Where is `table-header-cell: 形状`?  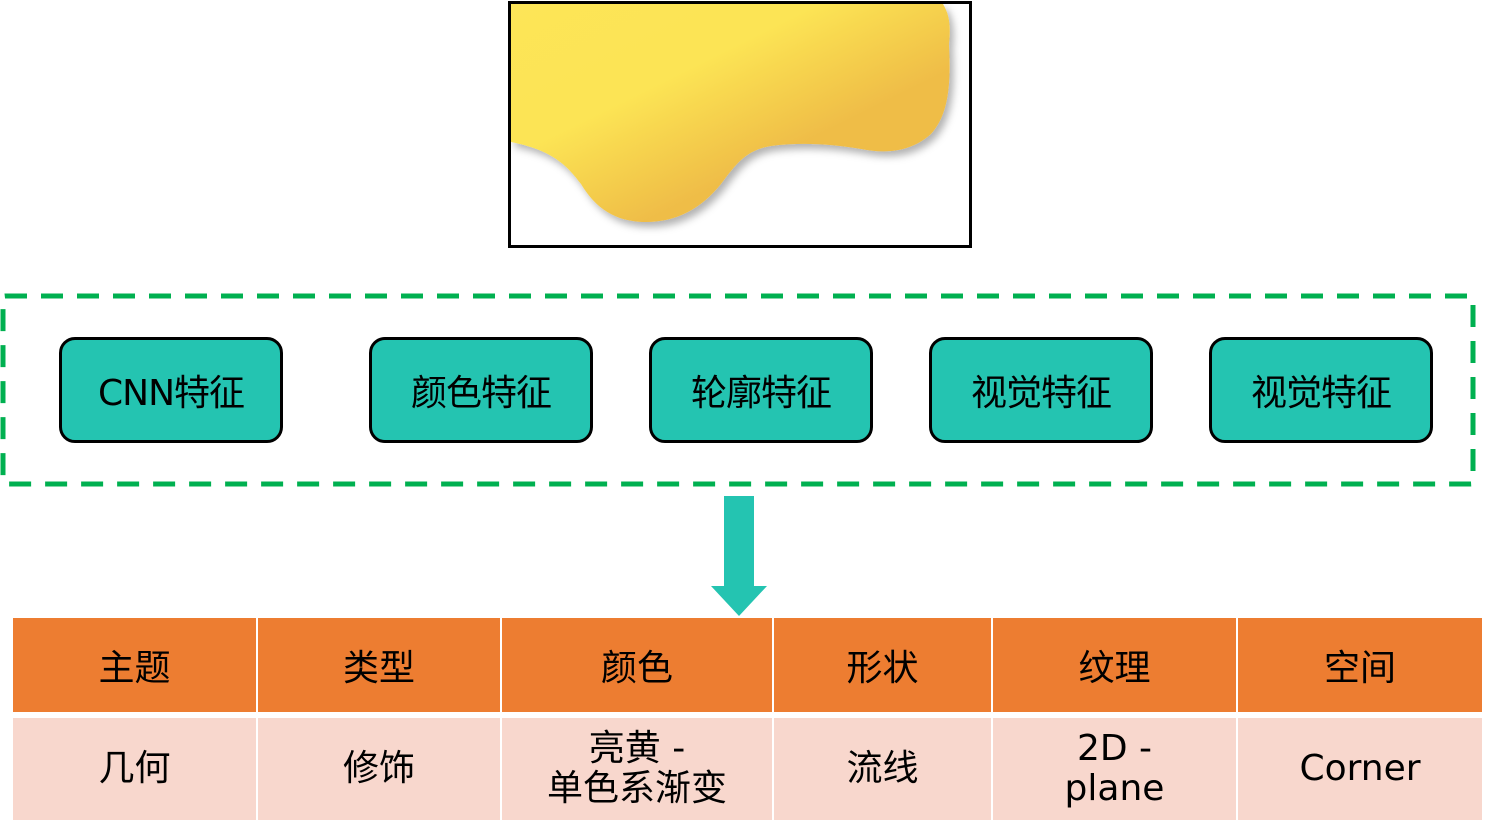
table-header-cell: 形状 is located at coordinates (882, 665).